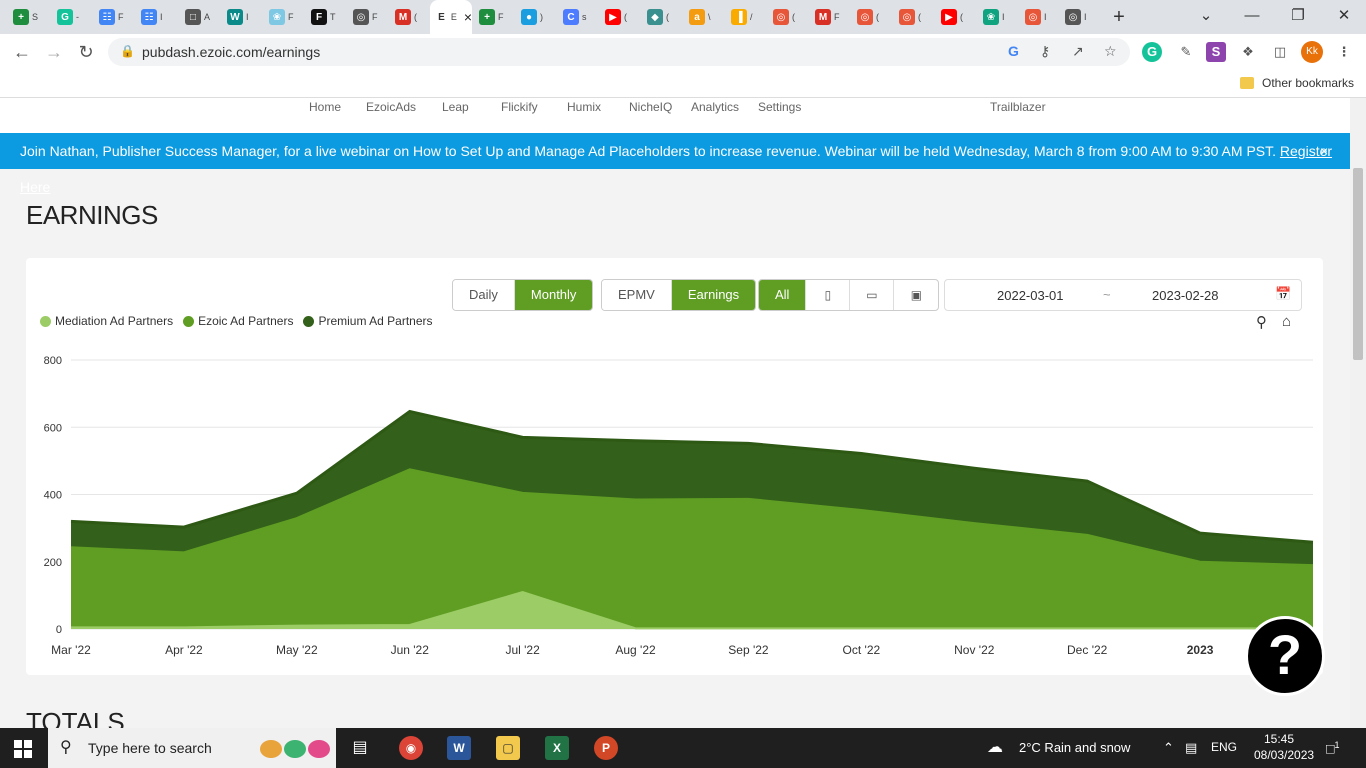 The height and width of the screenshot is (768, 1366). Describe the element at coordinates (150, 748) in the screenshot. I see `search-placeholder: Type here to search` at that location.